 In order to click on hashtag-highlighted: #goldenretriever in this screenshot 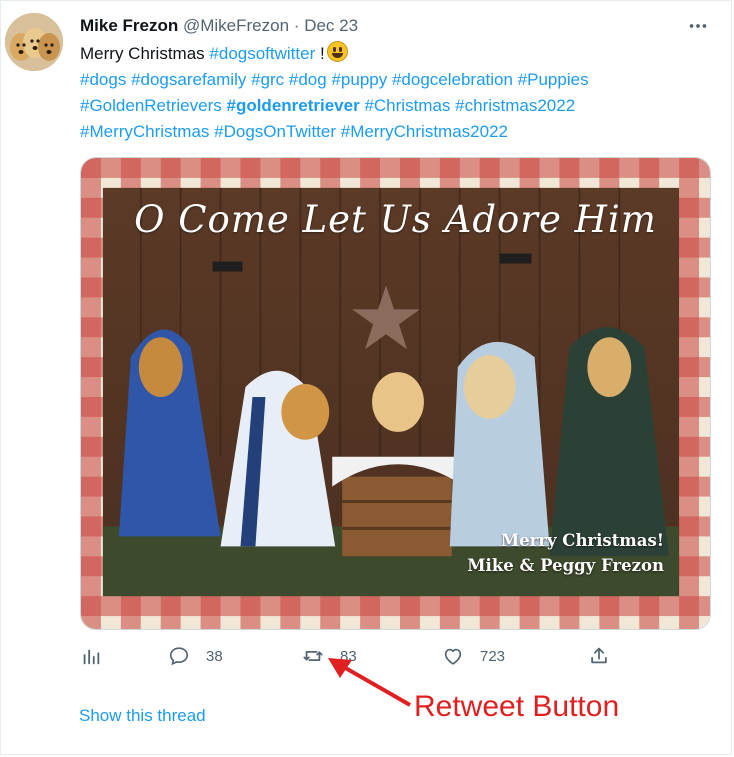, I will do `click(292, 105)`.